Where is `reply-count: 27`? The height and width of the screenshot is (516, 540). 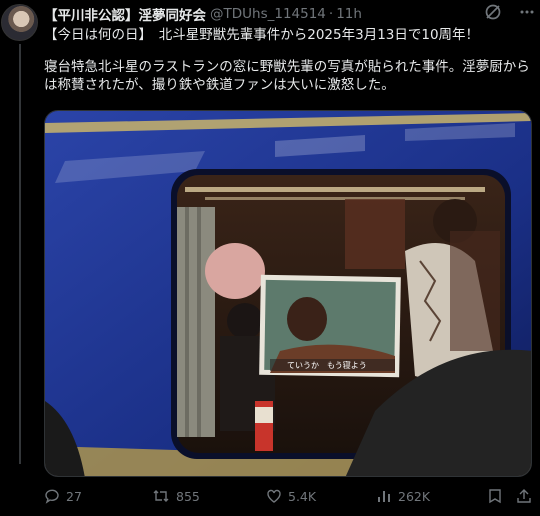 reply-count: 27 is located at coordinates (74, 496).